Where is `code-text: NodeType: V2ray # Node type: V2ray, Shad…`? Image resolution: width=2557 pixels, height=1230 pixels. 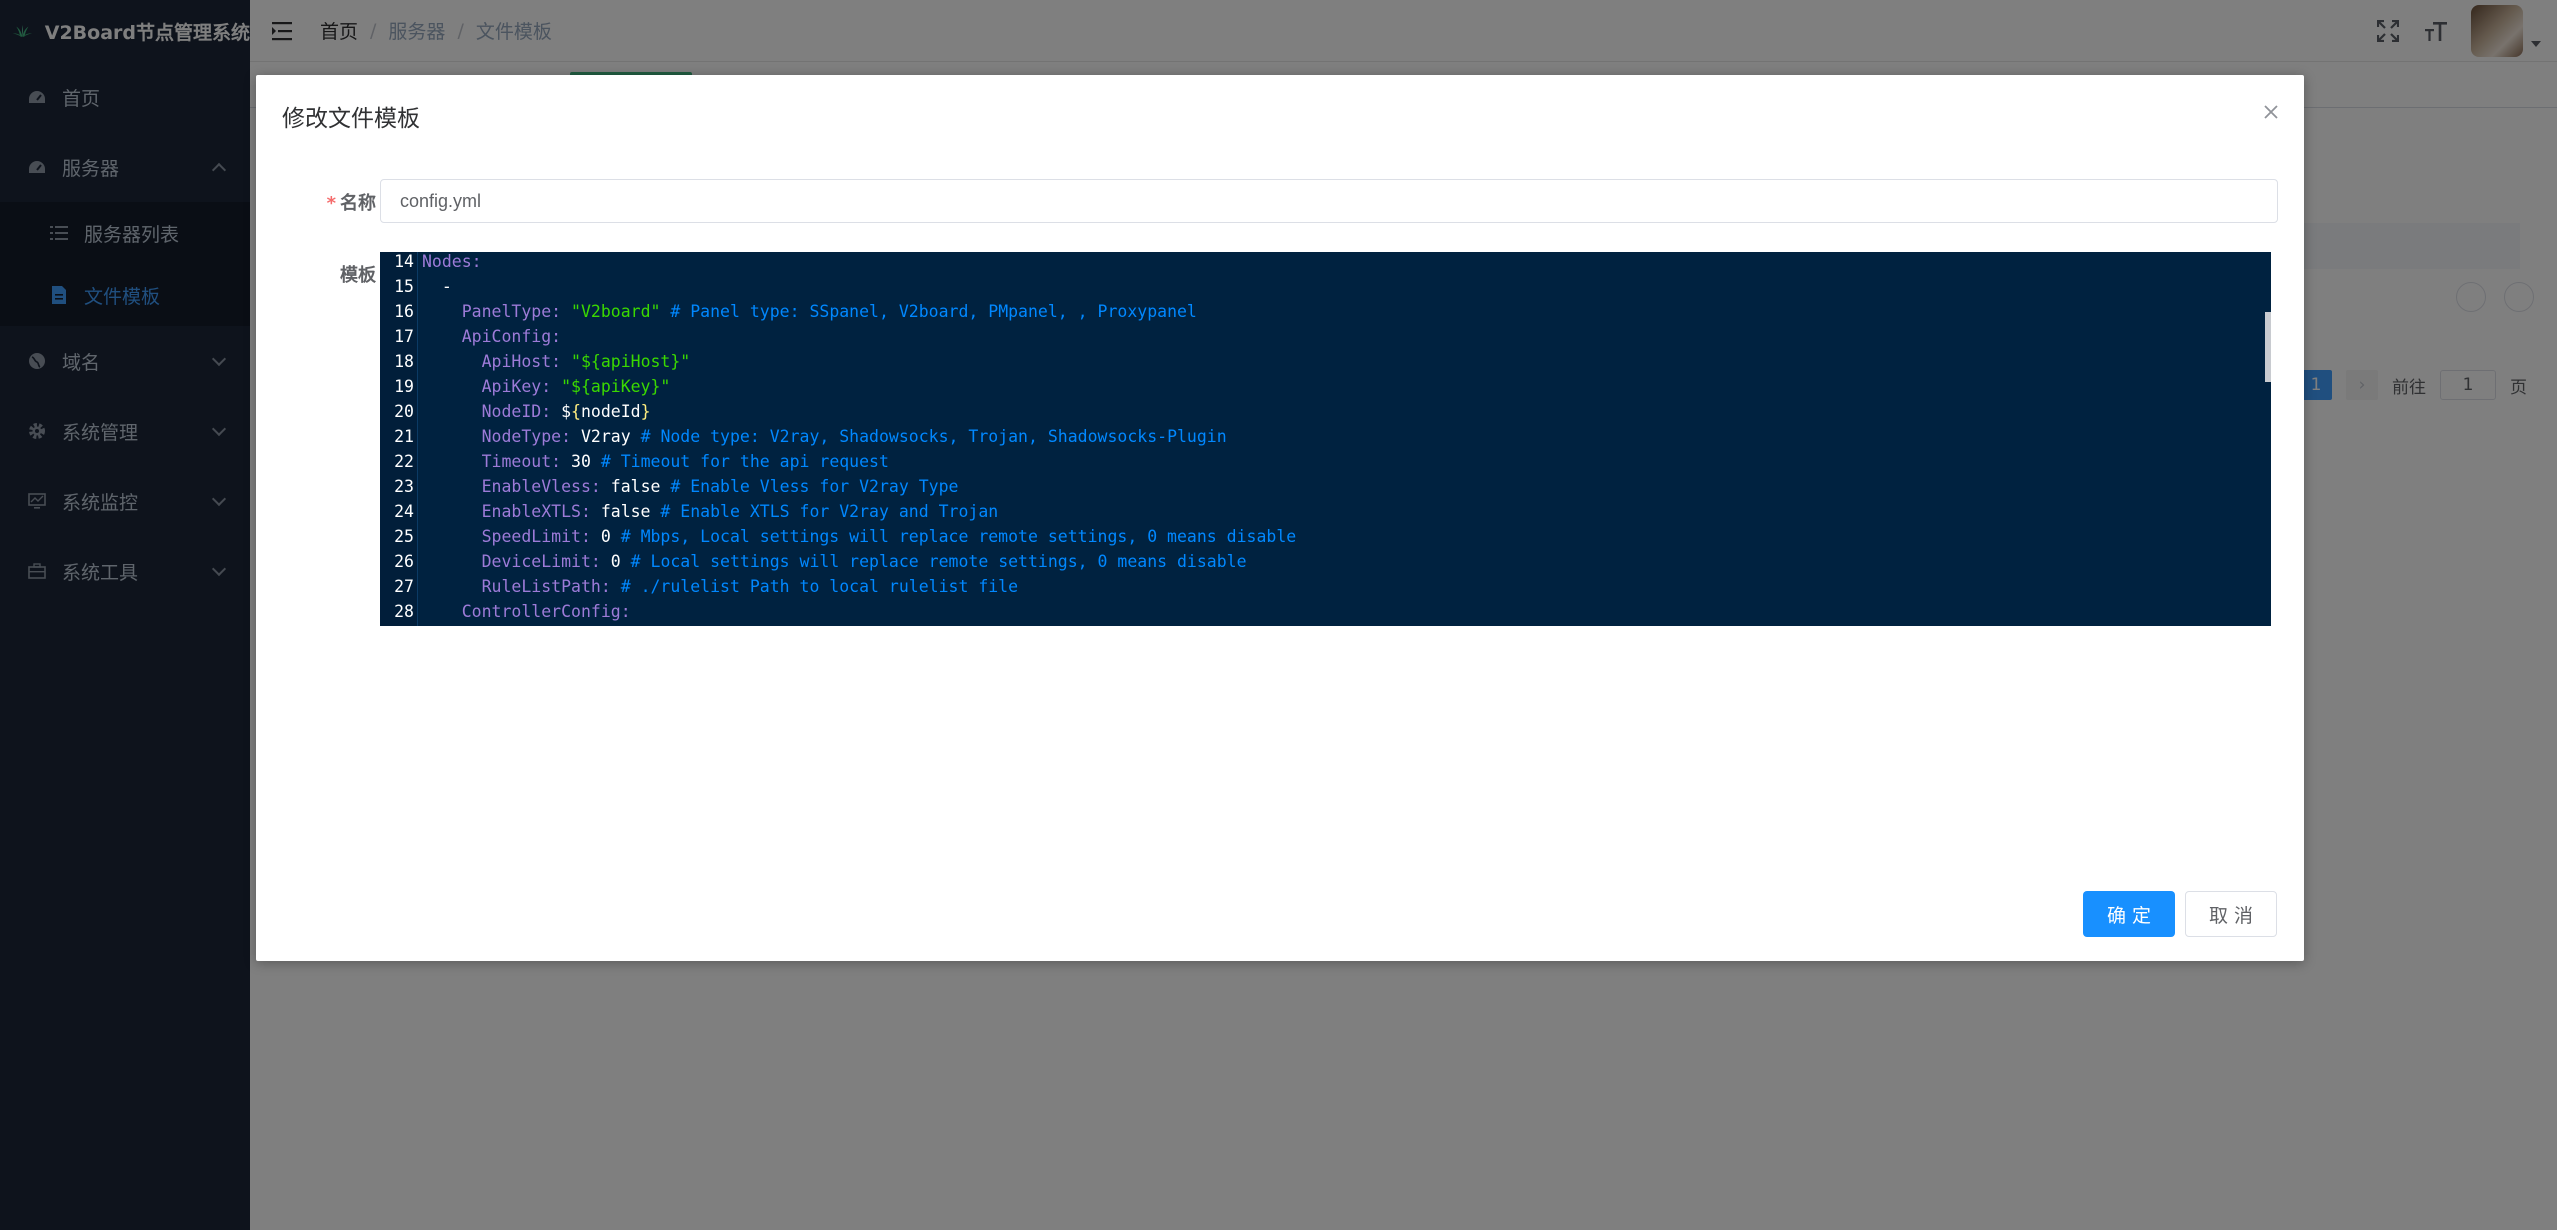
code-text: NodeType: V2ray # Node type: V2ray, Shad… is located at coordinates (854, 436).